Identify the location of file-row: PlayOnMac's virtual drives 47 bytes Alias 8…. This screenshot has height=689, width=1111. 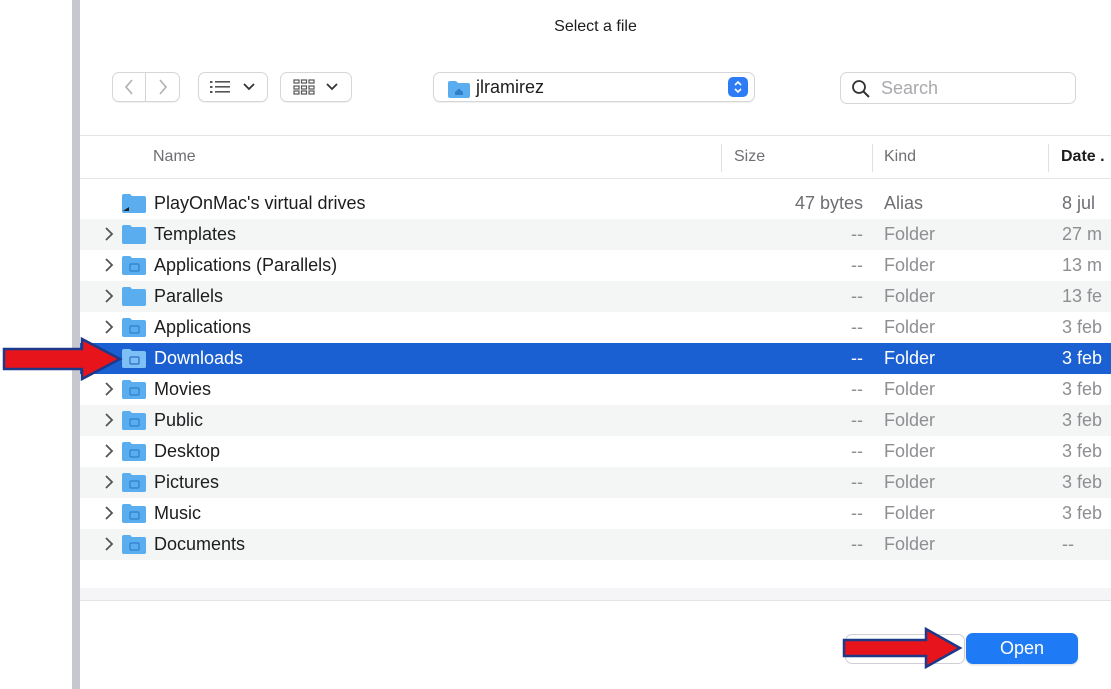
(595, 203).